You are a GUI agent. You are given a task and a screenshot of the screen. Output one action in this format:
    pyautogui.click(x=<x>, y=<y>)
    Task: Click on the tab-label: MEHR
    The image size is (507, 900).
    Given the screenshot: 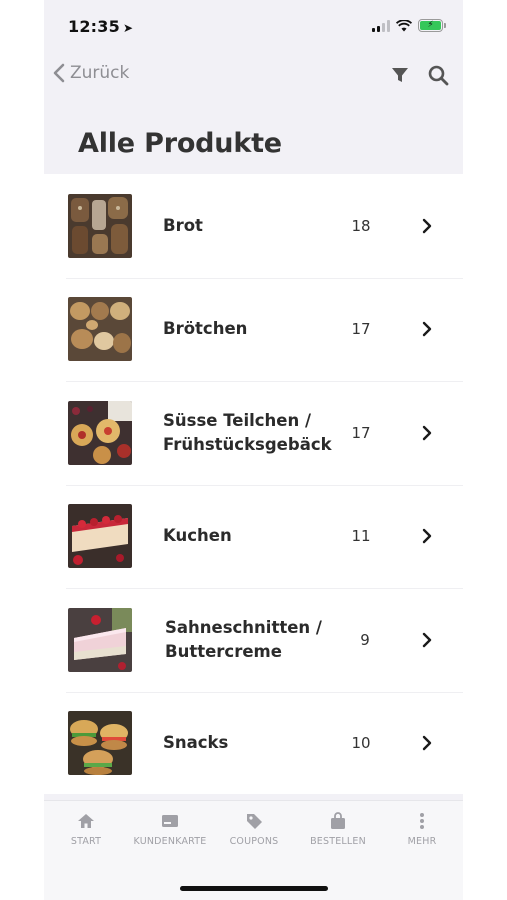 What is the action you would take?
    pyautogui.click(x=422, y=841)
    